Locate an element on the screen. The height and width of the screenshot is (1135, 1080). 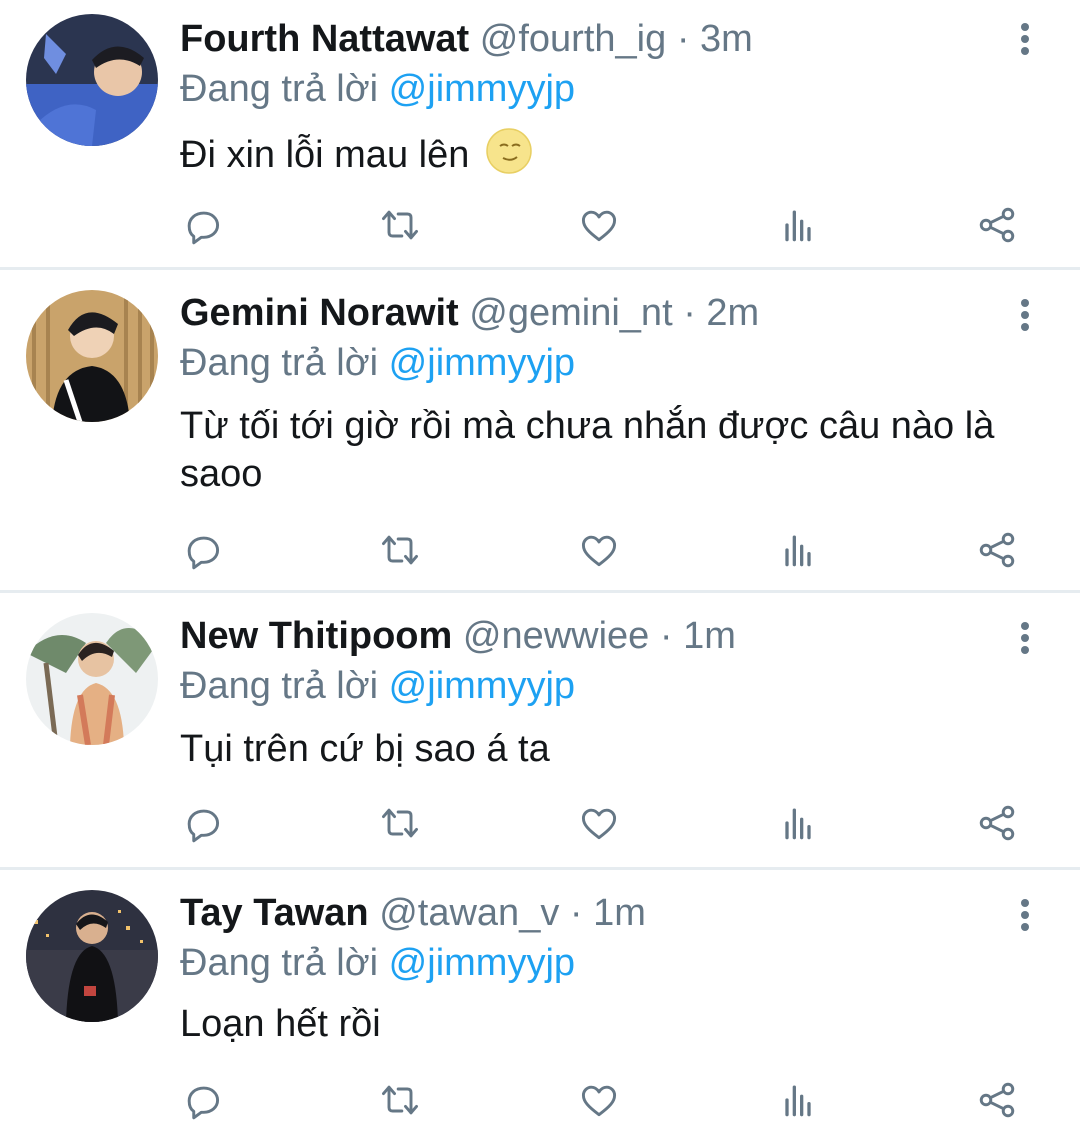
moon-face-emoji is located at coordinates (509, 157).